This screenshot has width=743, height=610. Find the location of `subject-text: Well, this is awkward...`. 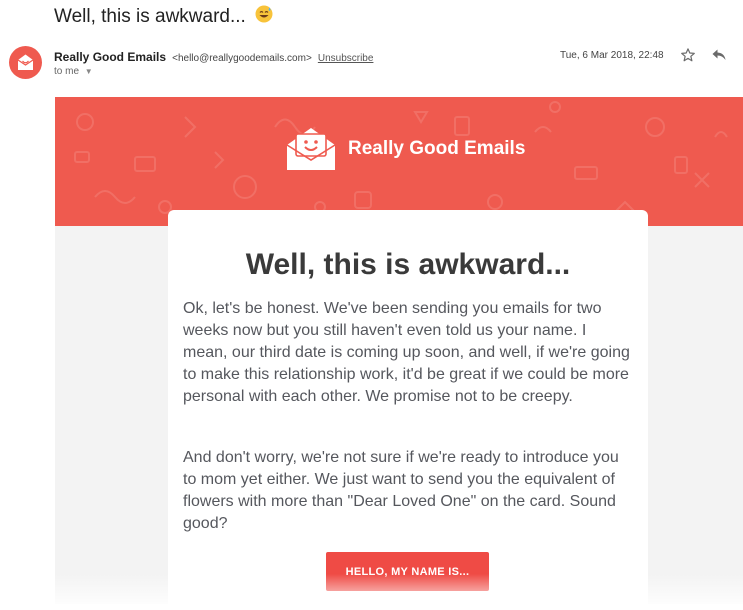

subject-text: Well, this is awkward... is located at coordinates (150, 17).